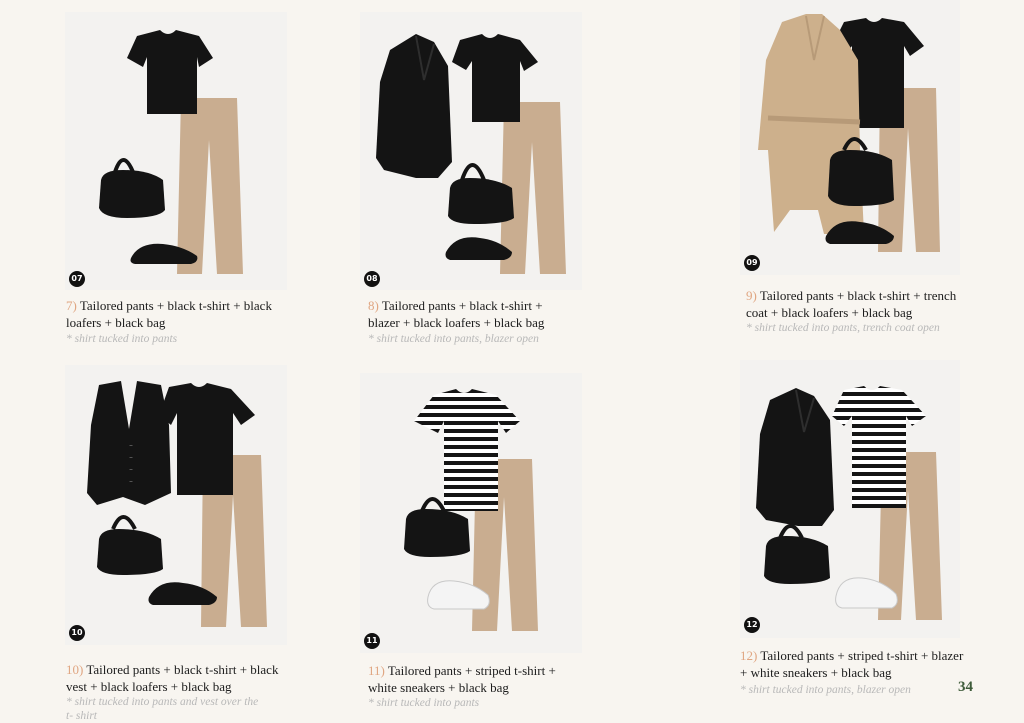 Image resolution: width=1024 pixels, height=723 pixels. I want to click on outfit-number: 7), so click(71, 305).